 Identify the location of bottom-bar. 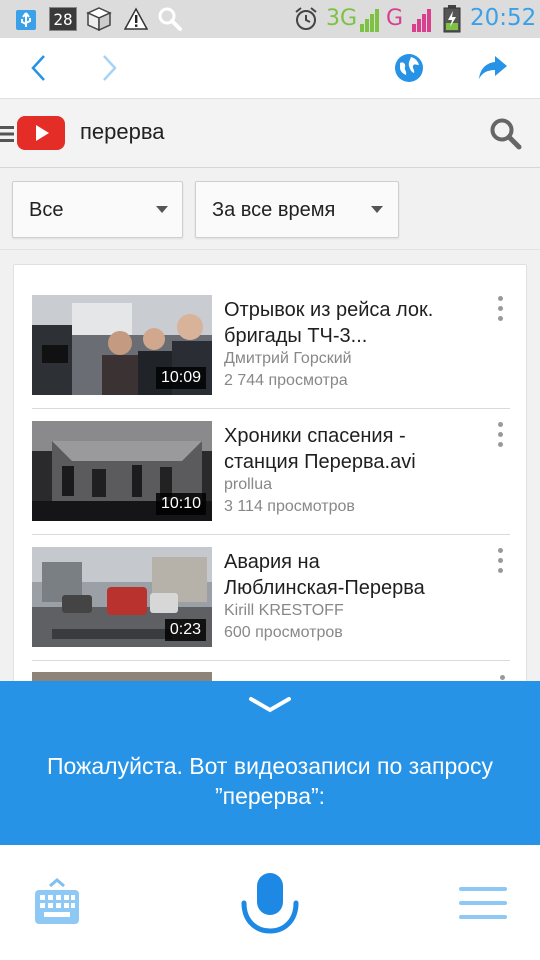
(270, 902).